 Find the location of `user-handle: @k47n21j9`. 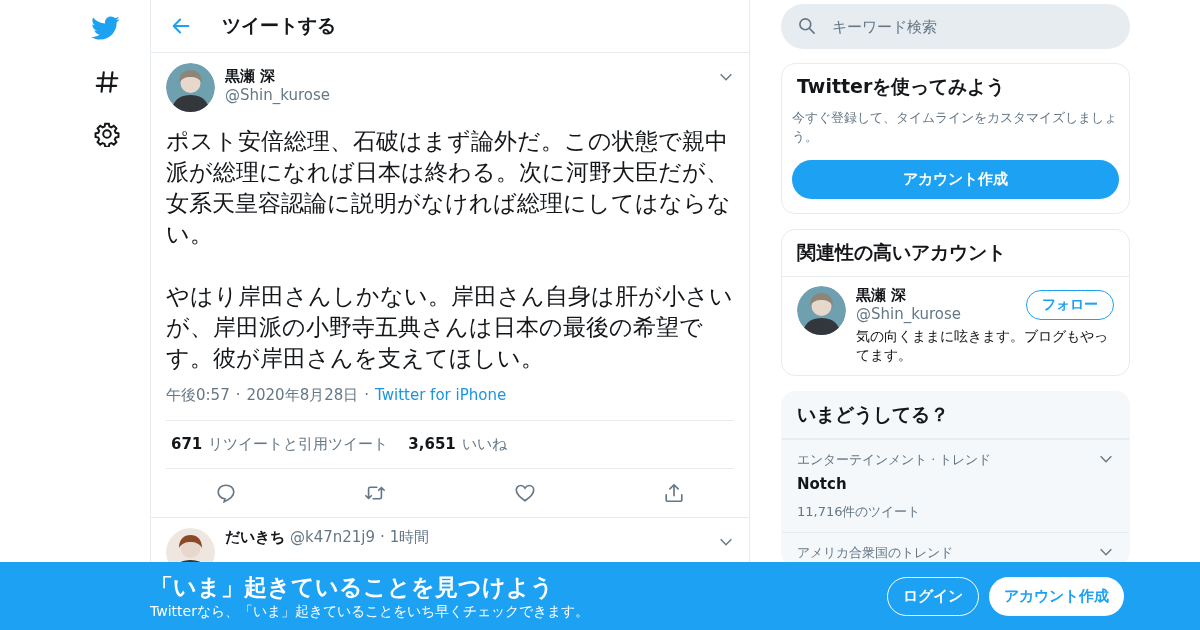

user-handle: @k47n21j9 is located at coordinates (333, 537).